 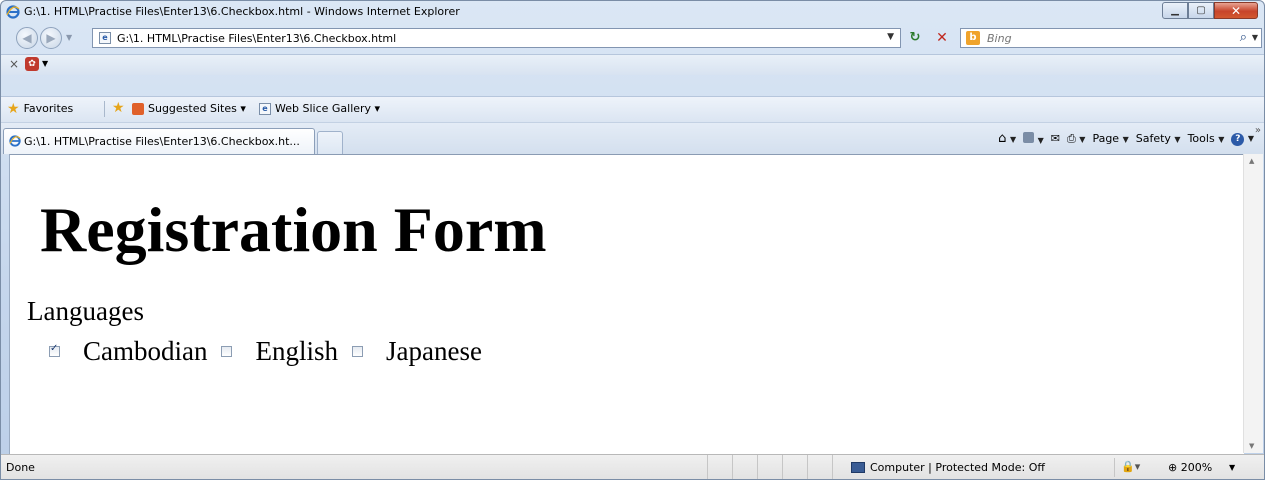 I want to click on addon-toolbar: × ✿ ▼, so click(x=632, y=64).